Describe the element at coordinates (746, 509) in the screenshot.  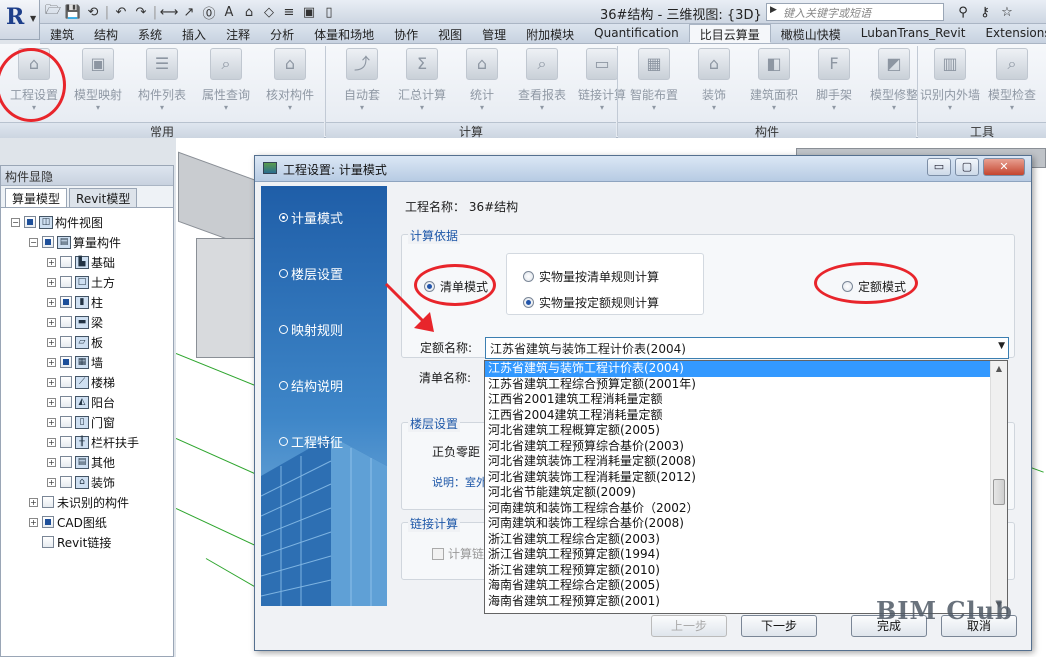
I see `dropdown-option: 河南建筑和装饰工程综合基价（2002）` at that location.